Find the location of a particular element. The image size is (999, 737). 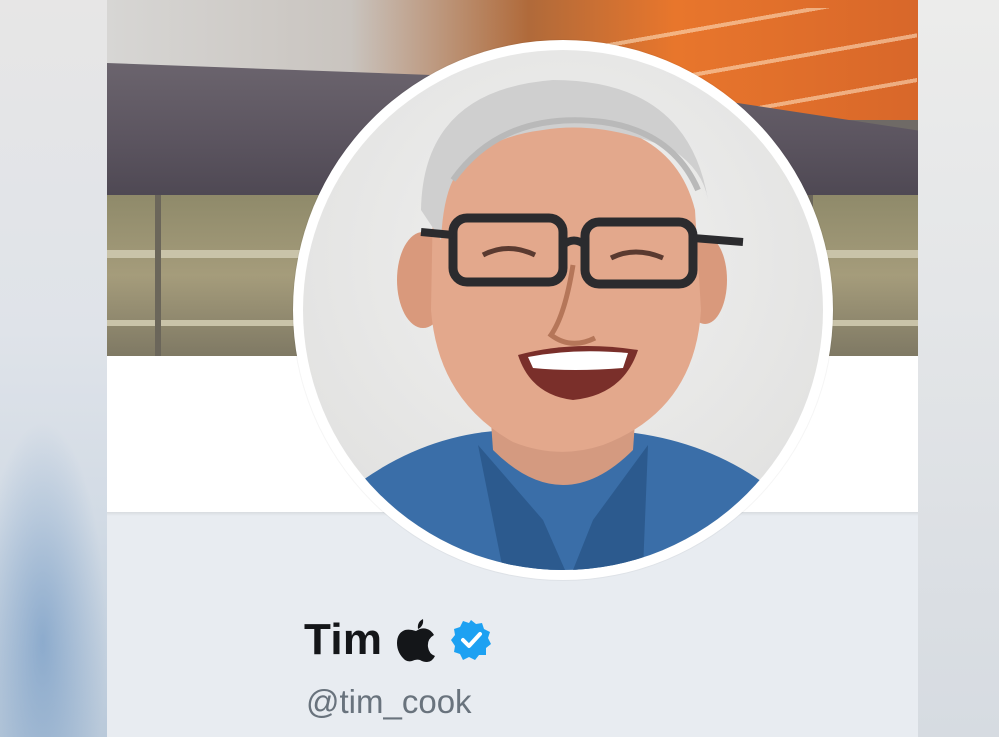

blurred-right-edge is located at coordinates (958, 368).